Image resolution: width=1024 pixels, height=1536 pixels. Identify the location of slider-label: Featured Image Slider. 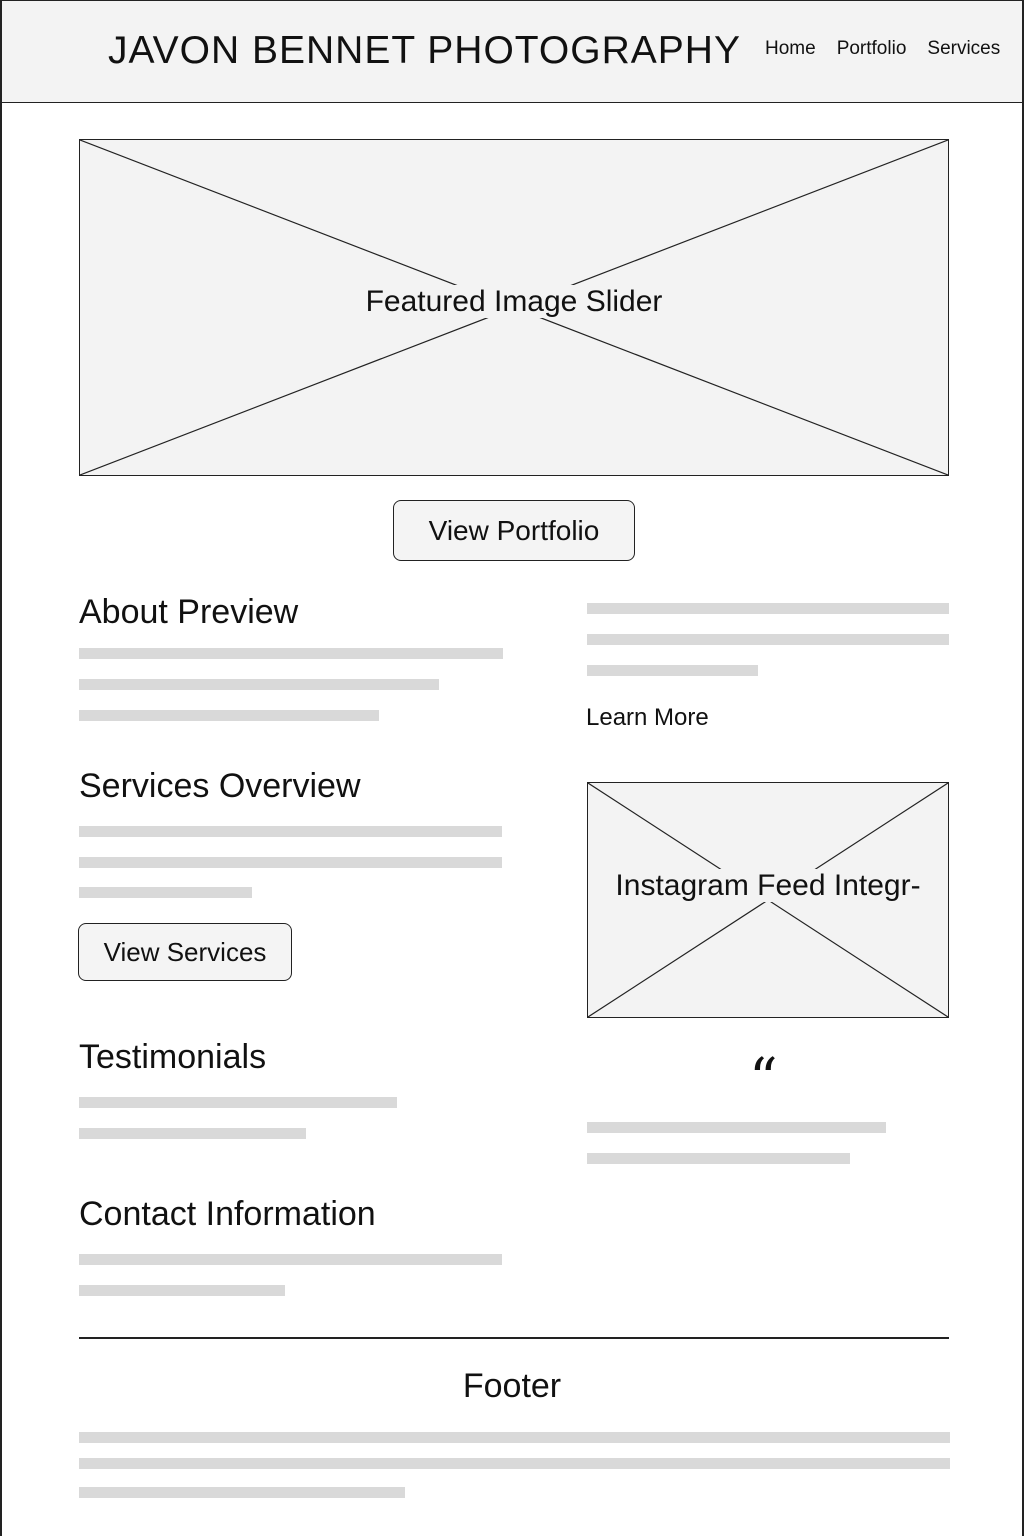
(514, 301).